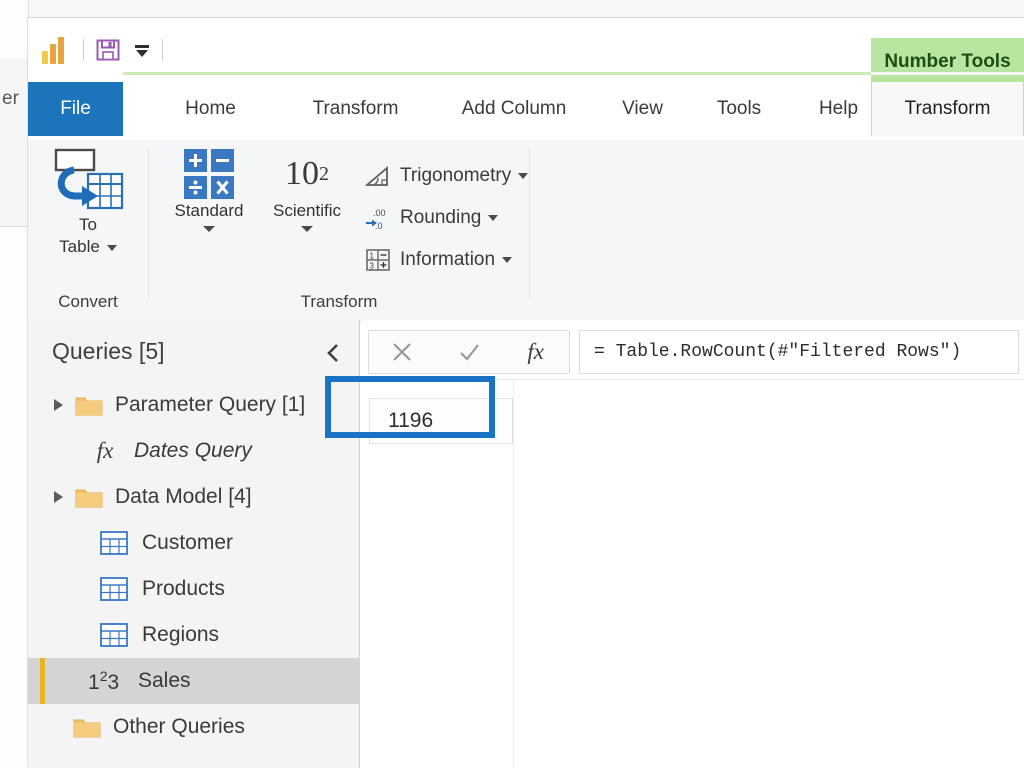 This screenshot has height=768, width=1024. What do you see at coordinates (378, 260) in the screenshot?
I see `information-icon: 1 3` at bounding box center [378, 260].